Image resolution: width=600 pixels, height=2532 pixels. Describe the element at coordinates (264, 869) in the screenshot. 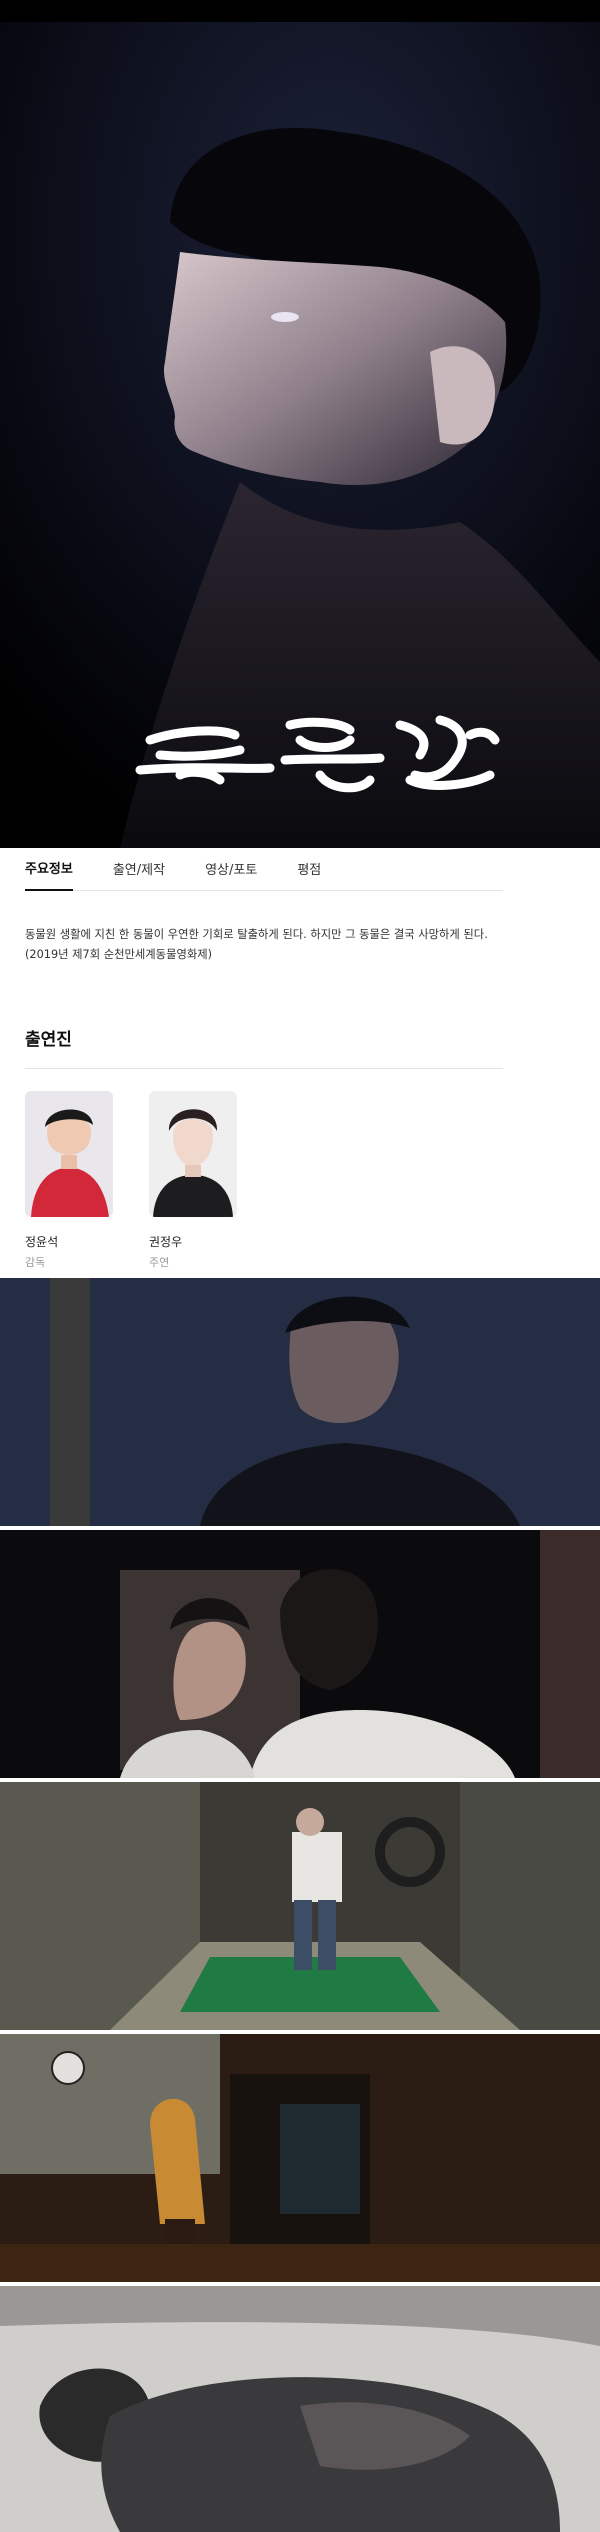

I see `tab-bar: 주요정보 출연/제작 영상/포토 평점` at that location.